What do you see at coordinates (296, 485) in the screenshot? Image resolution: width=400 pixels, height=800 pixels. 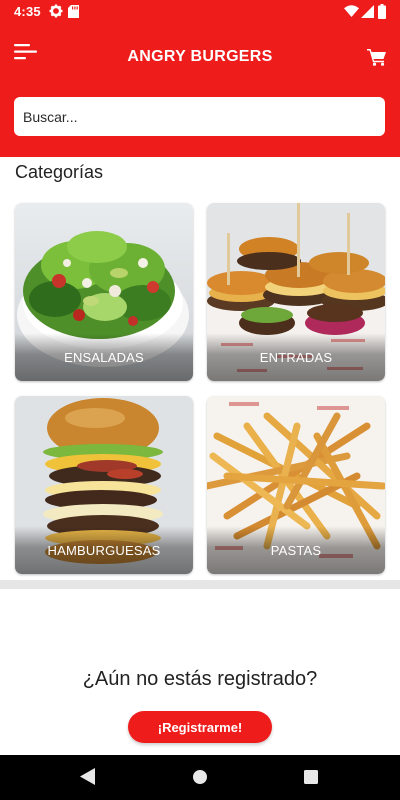 I see `category-card-pastas: PASTAS` at bounding box center [296, 485].